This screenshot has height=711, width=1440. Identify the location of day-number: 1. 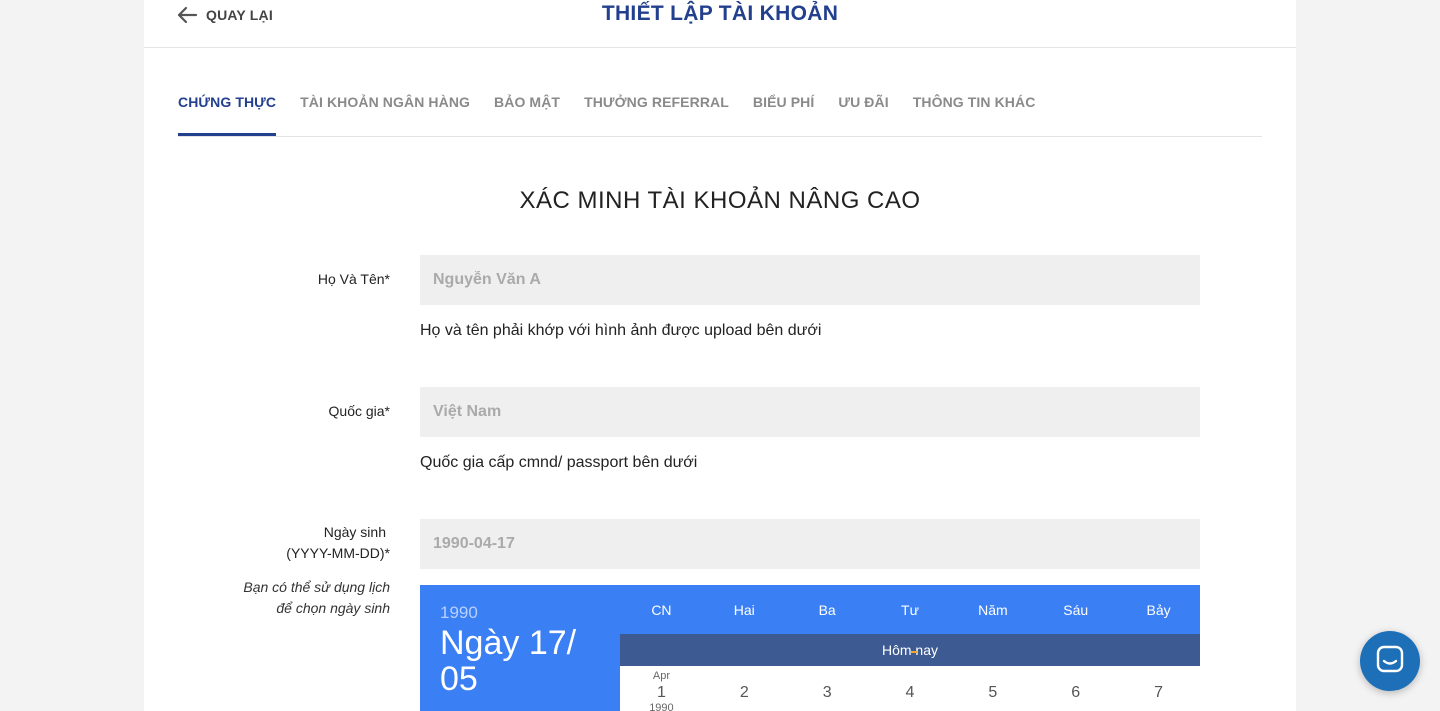
(661, 692).